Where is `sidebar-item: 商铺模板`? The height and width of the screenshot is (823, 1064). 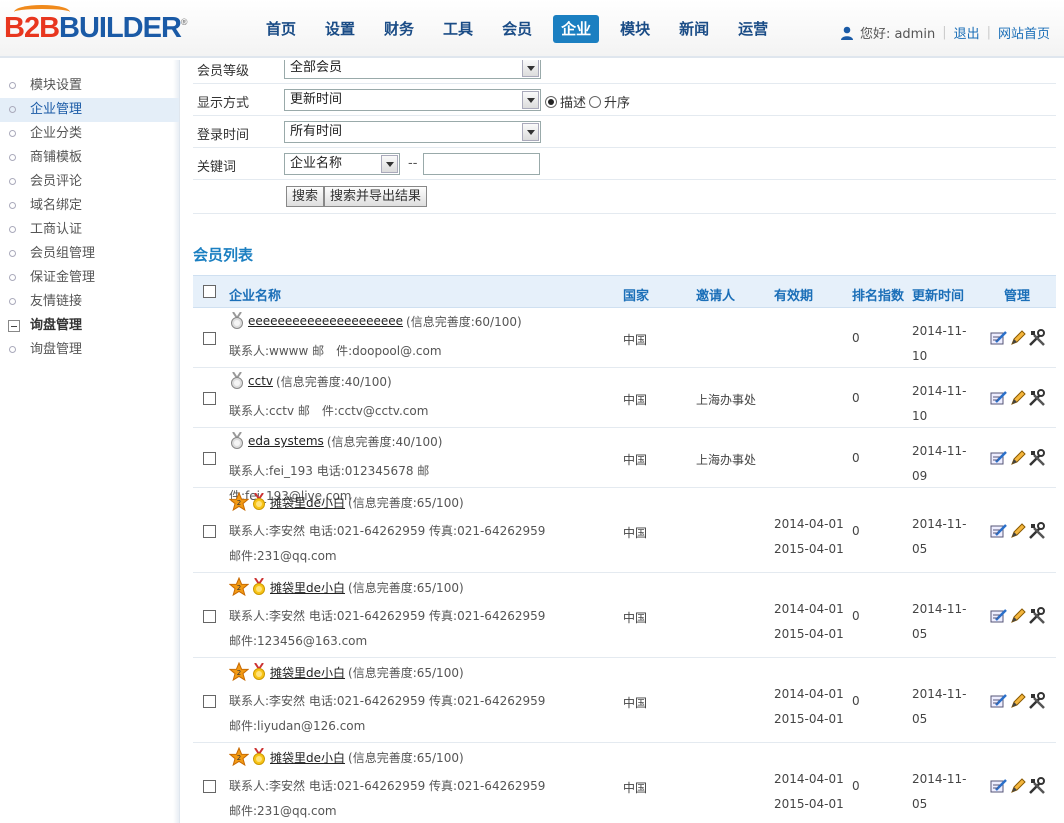 sidebar-item: 商铺模板 is located at coordinates (89, 158).